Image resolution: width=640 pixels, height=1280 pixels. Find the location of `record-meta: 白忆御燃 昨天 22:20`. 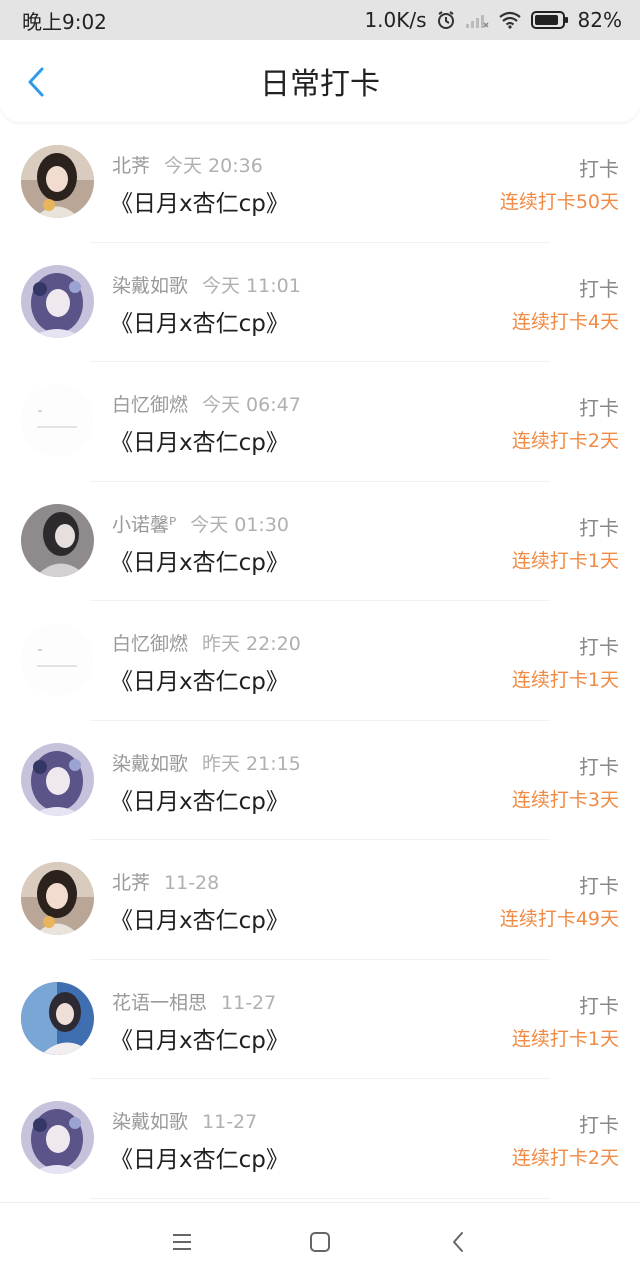

record-meta: 白忆御燃 昨天 22:20 is located at coordinates (206, 642).